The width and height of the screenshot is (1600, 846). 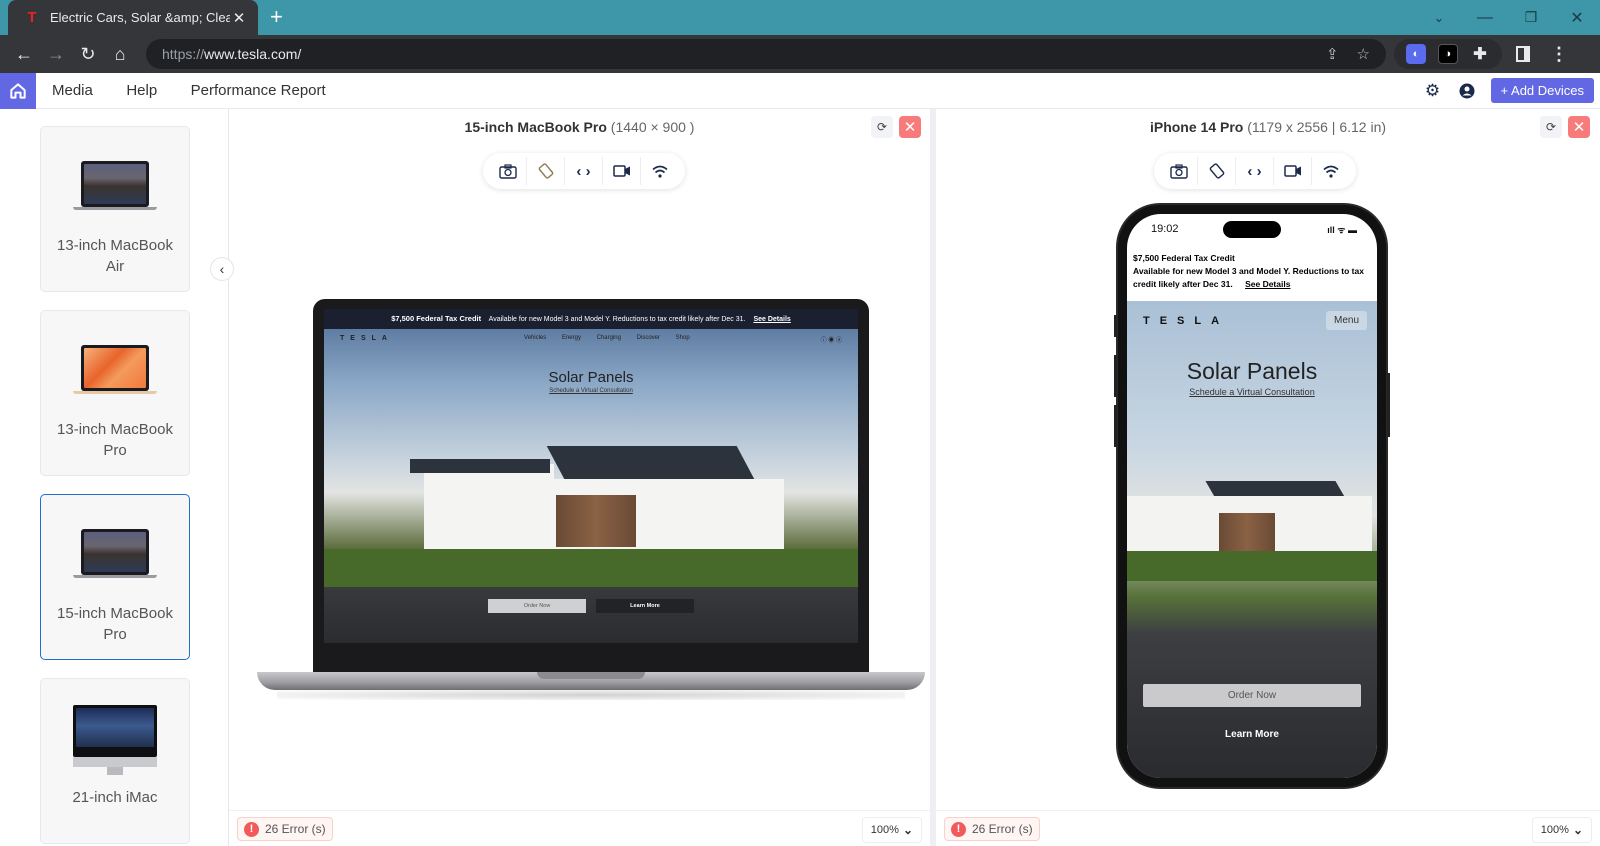 I want to click on nav-performance-report: Performance Report, so click(x=258, y=90).